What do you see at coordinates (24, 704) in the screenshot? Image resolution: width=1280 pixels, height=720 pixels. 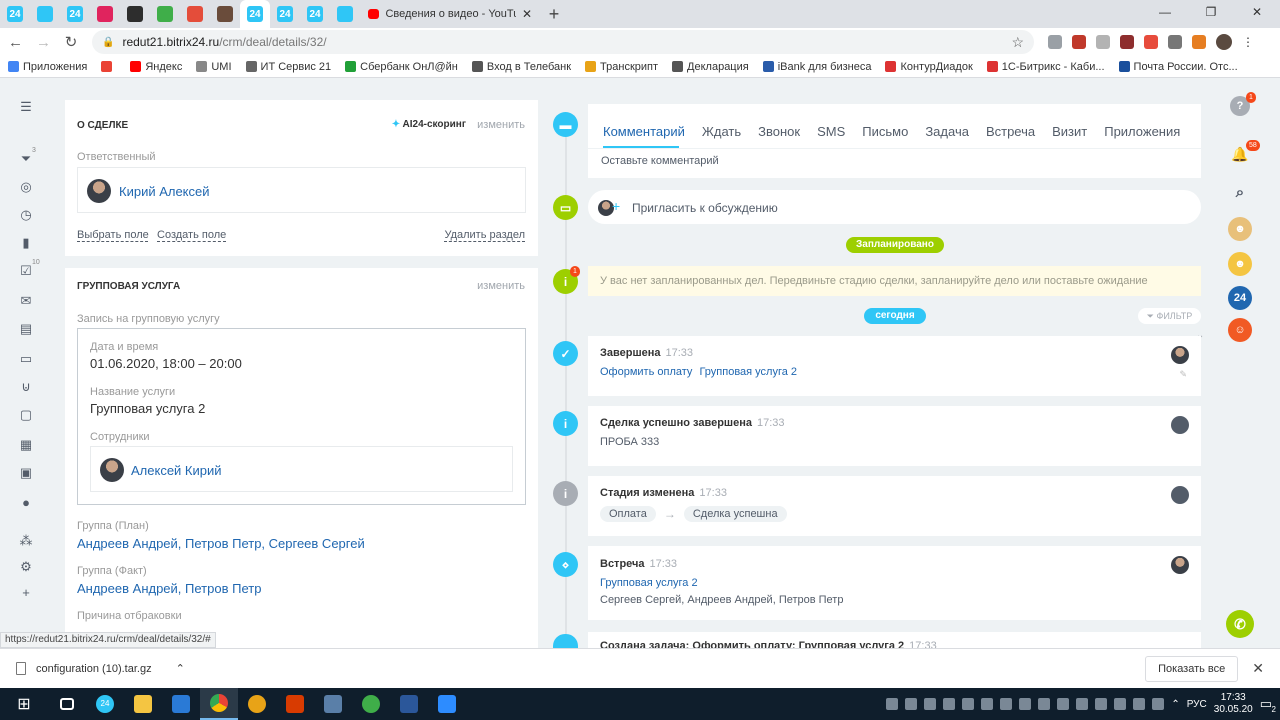 I see `windows-start-icon: ⊞` at bounding box center [24, 704].